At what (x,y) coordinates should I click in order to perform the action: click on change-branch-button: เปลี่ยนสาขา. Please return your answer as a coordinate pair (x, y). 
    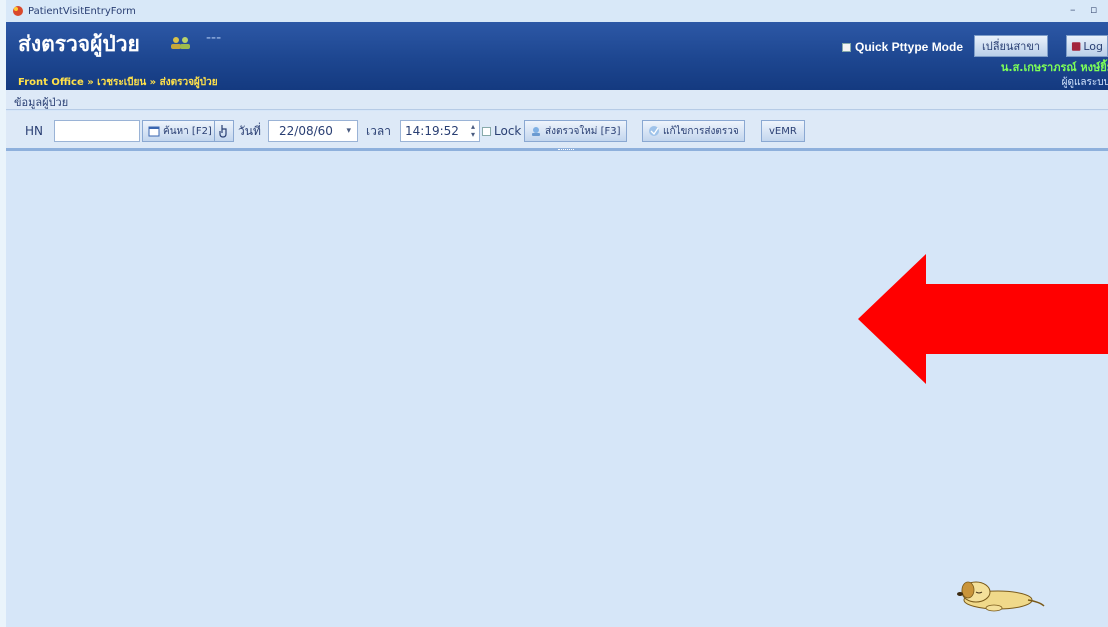
    Looking at the image, I should click on (1011, 46).